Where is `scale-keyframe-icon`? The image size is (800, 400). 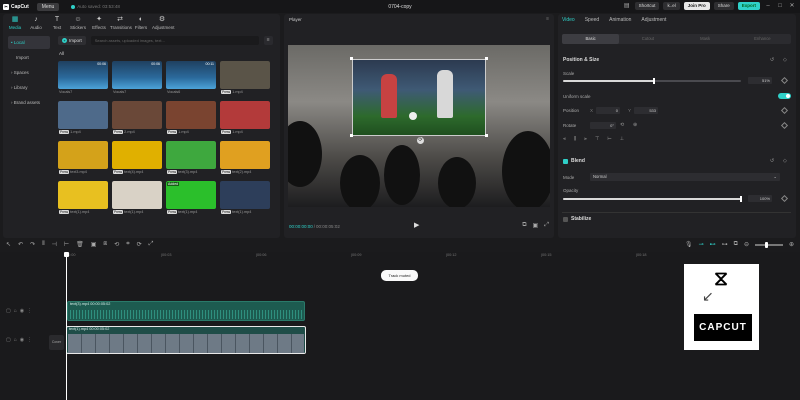
scale-keyframe-icon is located at coordinates (784, 80).